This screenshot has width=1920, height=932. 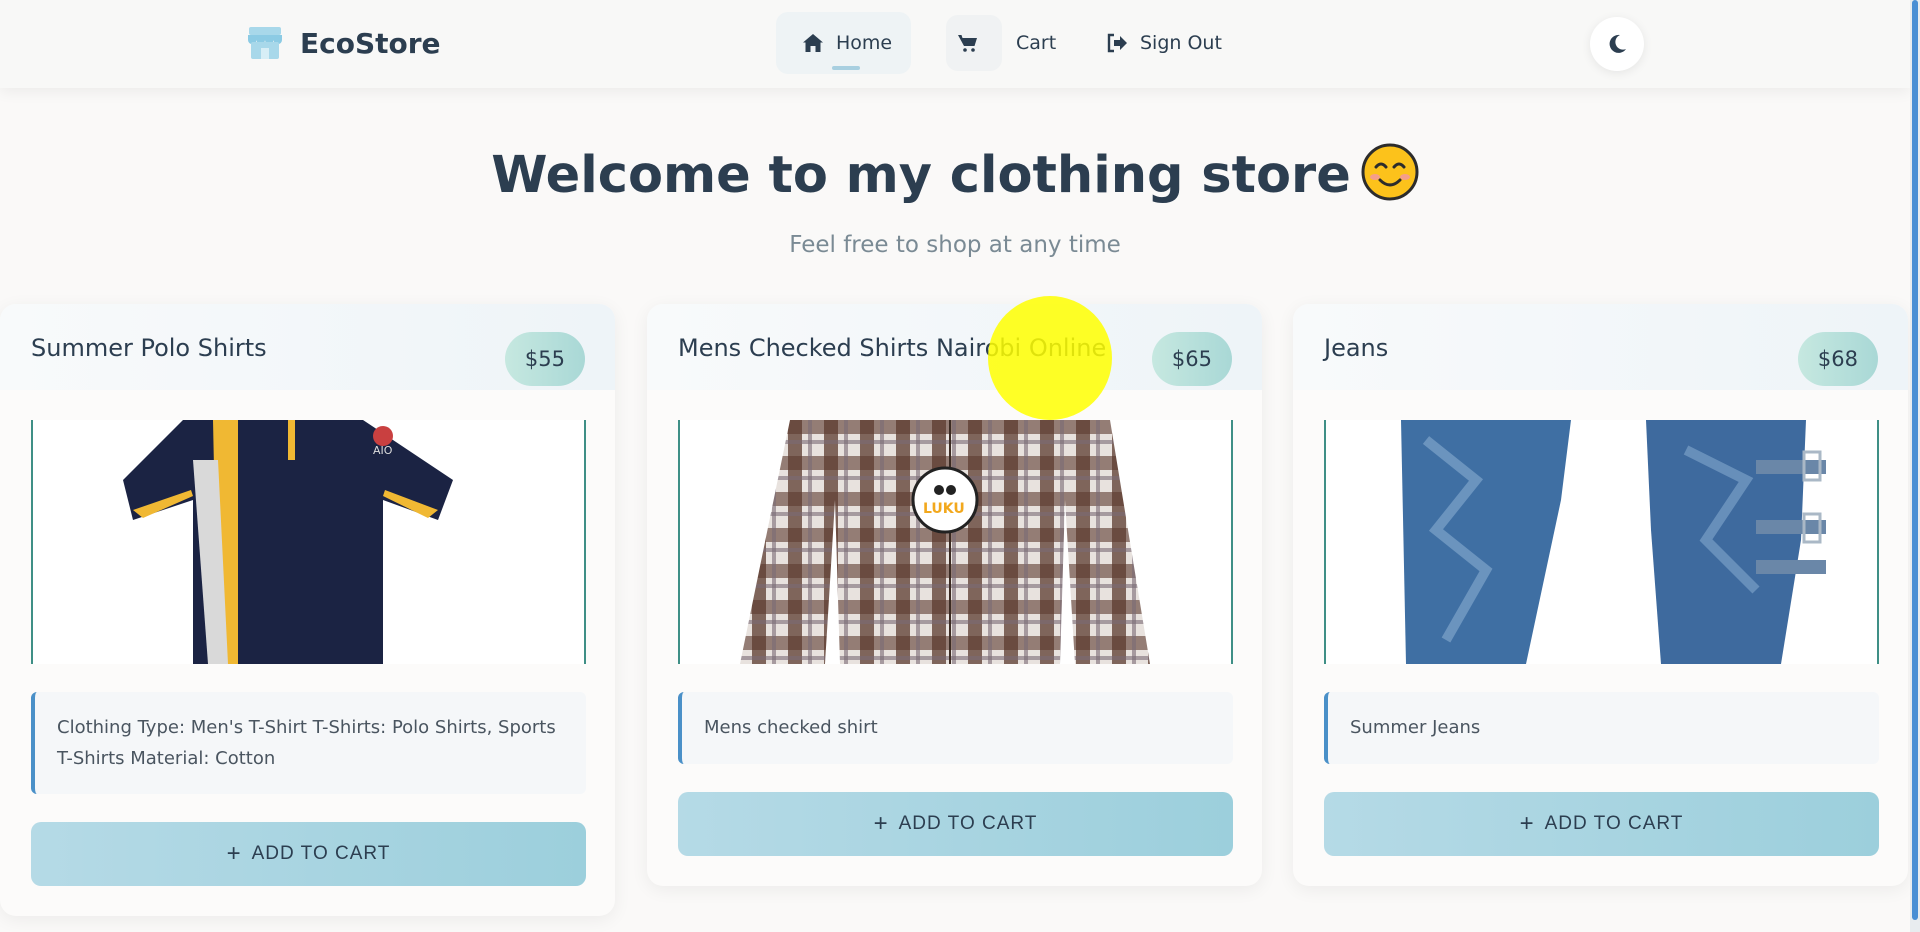 I want to click on brand-name: EcoStore, so click(x=370, y=43).